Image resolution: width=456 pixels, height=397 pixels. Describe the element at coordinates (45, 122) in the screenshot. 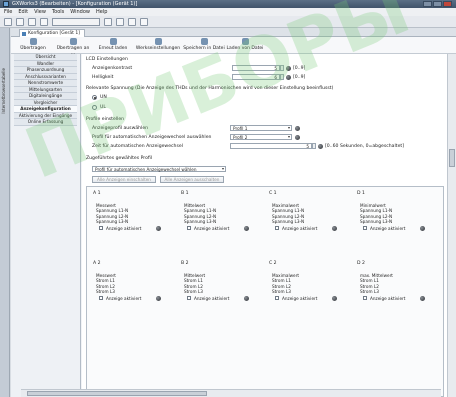

I see `nav-item: Online Erfassung` at that location.